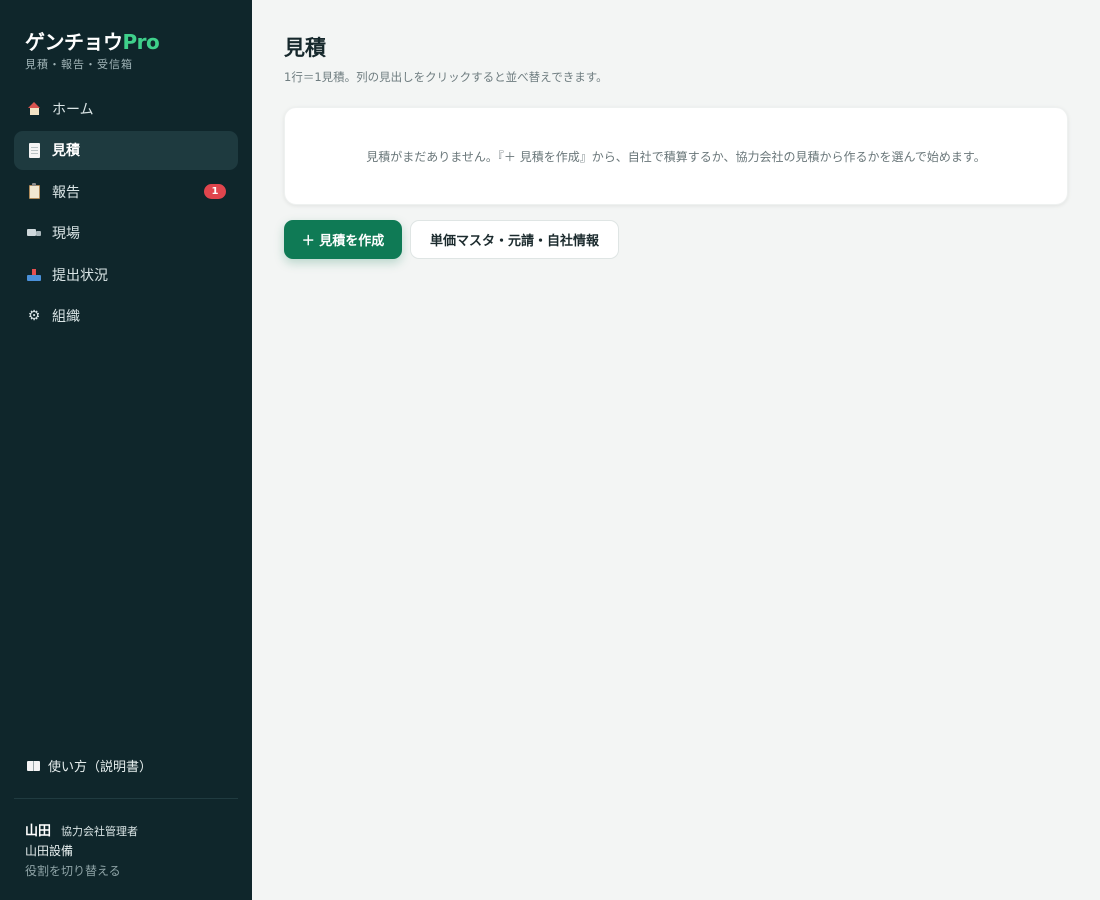 Image resolution: width=1100 pixels, height=900 pixels. What do you see at coordinates (141, 42) in the screenshot?
I see `brand-suffix: Pro` at bounding box center [141, 42].